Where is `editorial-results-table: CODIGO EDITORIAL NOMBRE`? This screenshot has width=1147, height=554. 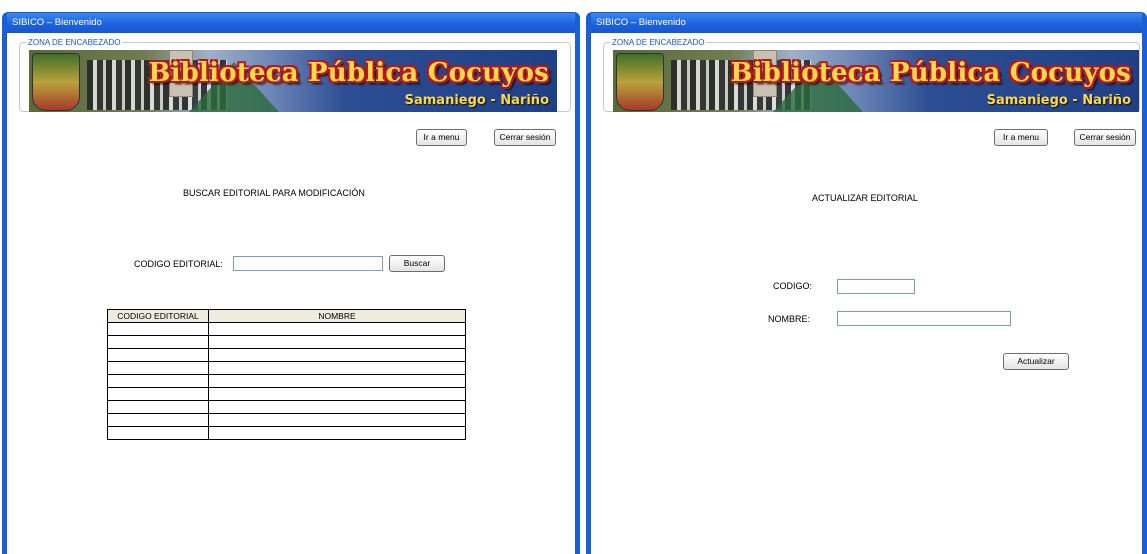 editorial-results-table: CODIGO EDITORIAL NOMBRE is located at coordinates (286, 374).